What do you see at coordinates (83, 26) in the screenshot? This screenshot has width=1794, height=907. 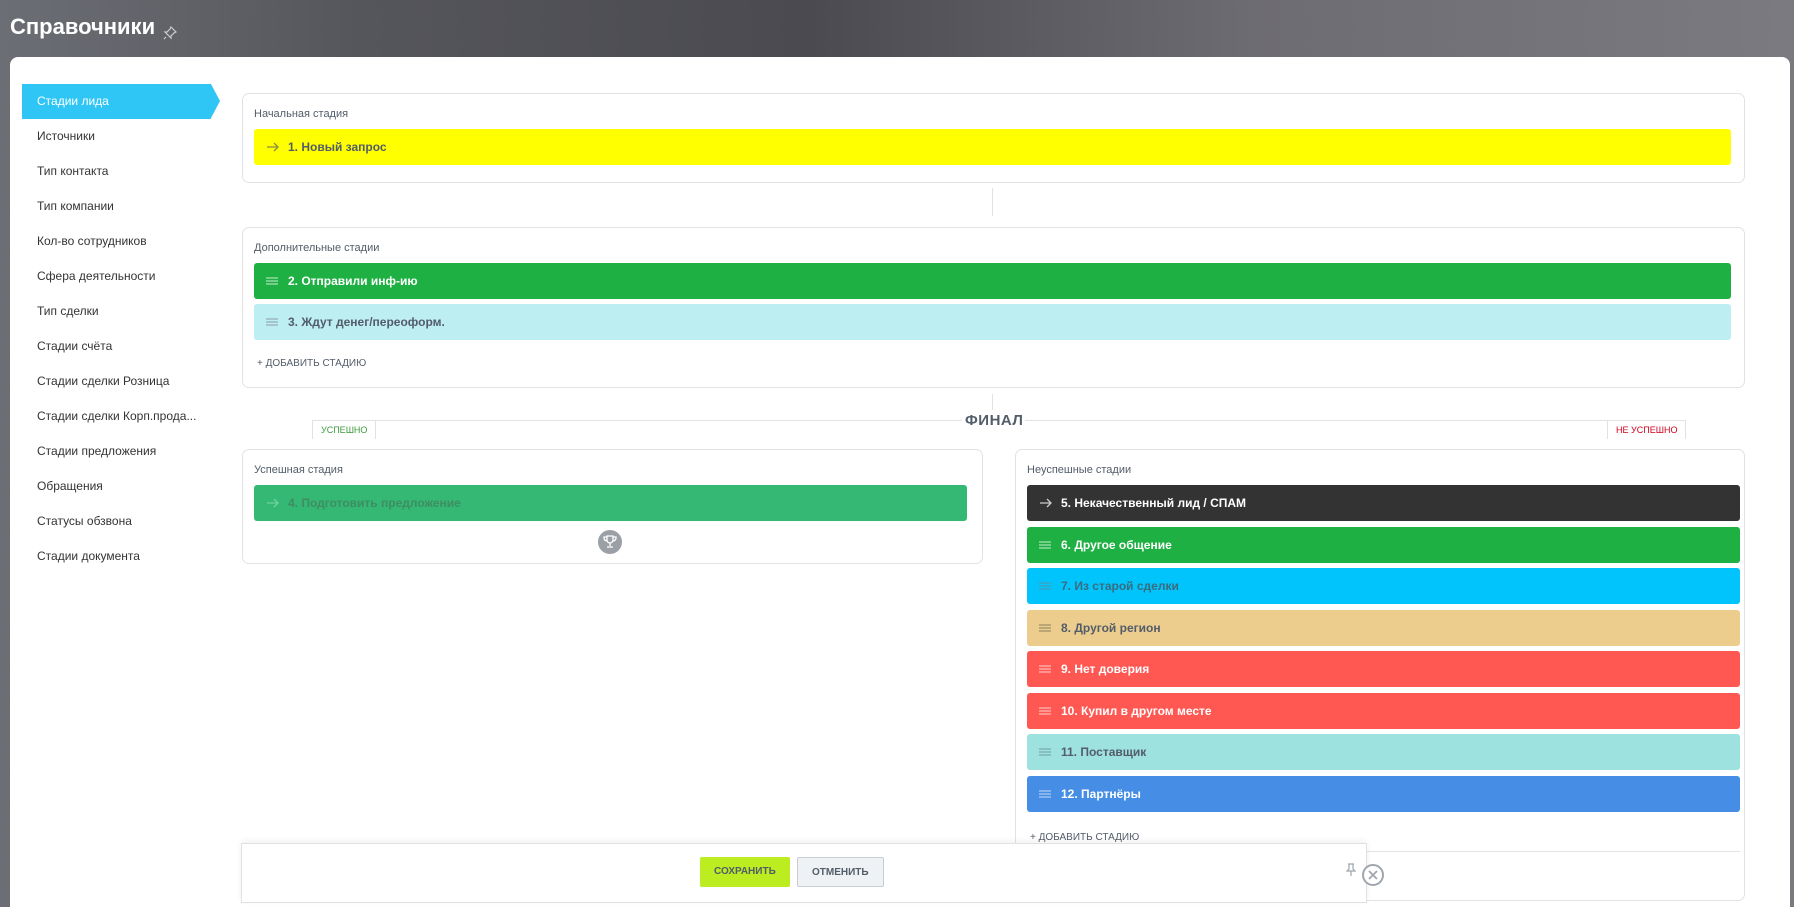 I see `page-title-text: Справочники` at bounding box center [83, 26].